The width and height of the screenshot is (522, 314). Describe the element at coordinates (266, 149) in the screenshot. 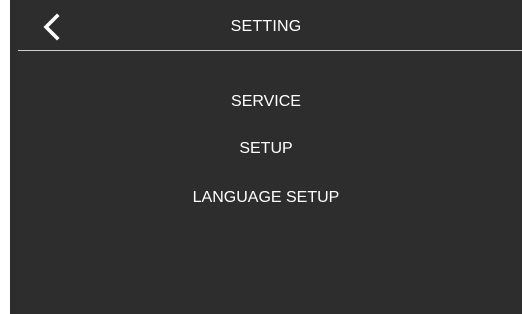

I see `menu-item-setup: SETUP` at that location.